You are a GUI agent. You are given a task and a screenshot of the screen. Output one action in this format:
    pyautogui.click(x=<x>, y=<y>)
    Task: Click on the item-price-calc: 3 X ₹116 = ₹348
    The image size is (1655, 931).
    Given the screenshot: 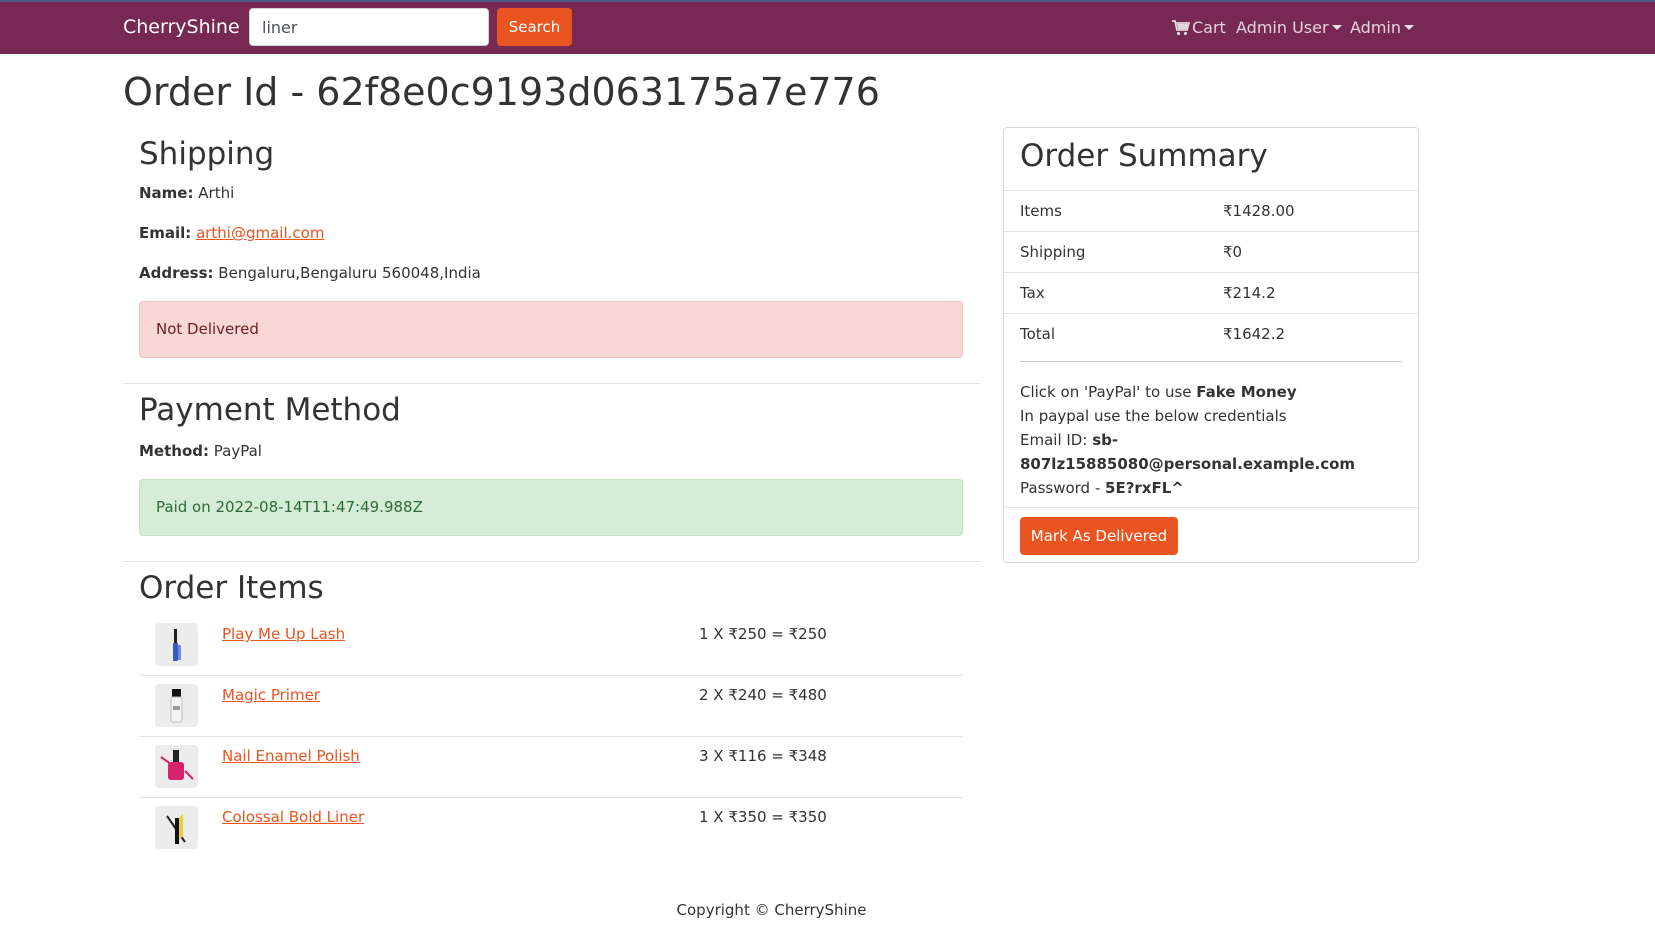 What is the action you would take?
    pyautogui.click(x=763, y=756)
    